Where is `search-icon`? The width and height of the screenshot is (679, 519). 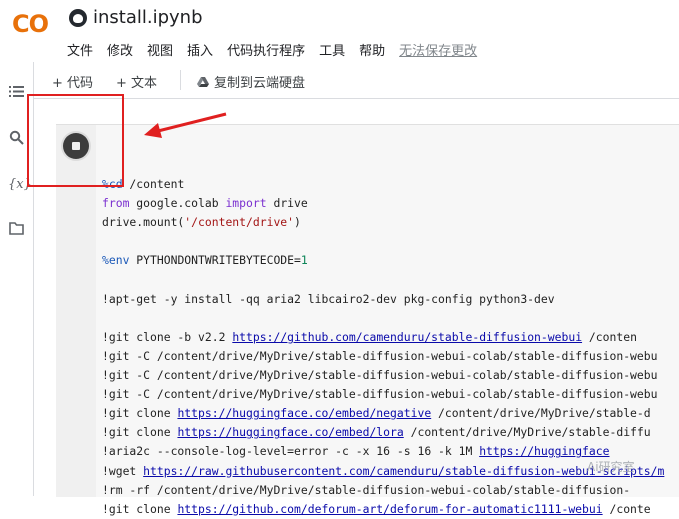 search-icon is located at coordinates (16, 138).